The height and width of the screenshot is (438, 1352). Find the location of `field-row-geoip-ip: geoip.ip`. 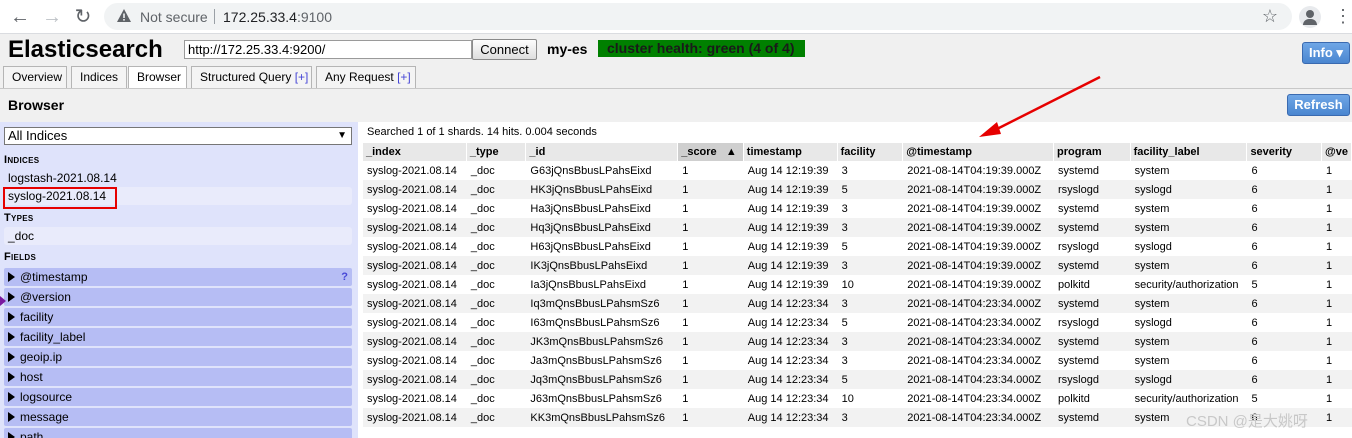

field-row-geoip-ip: geoip.ip is located at coordinates (178, 357).